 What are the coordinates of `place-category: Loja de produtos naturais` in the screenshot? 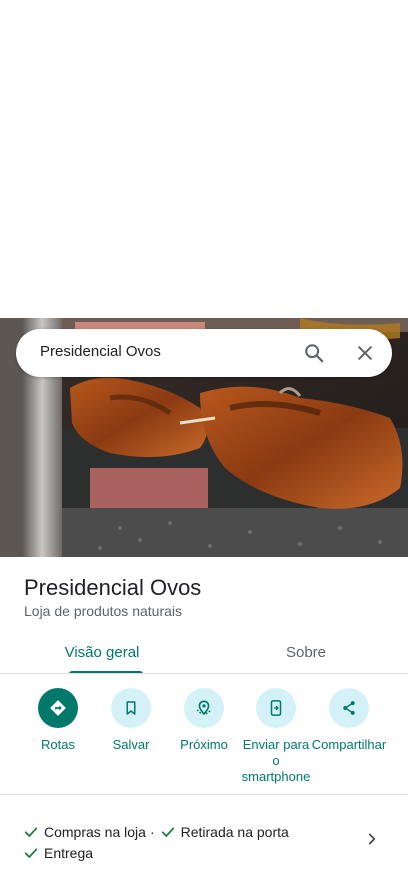 It's located at (103, 611).